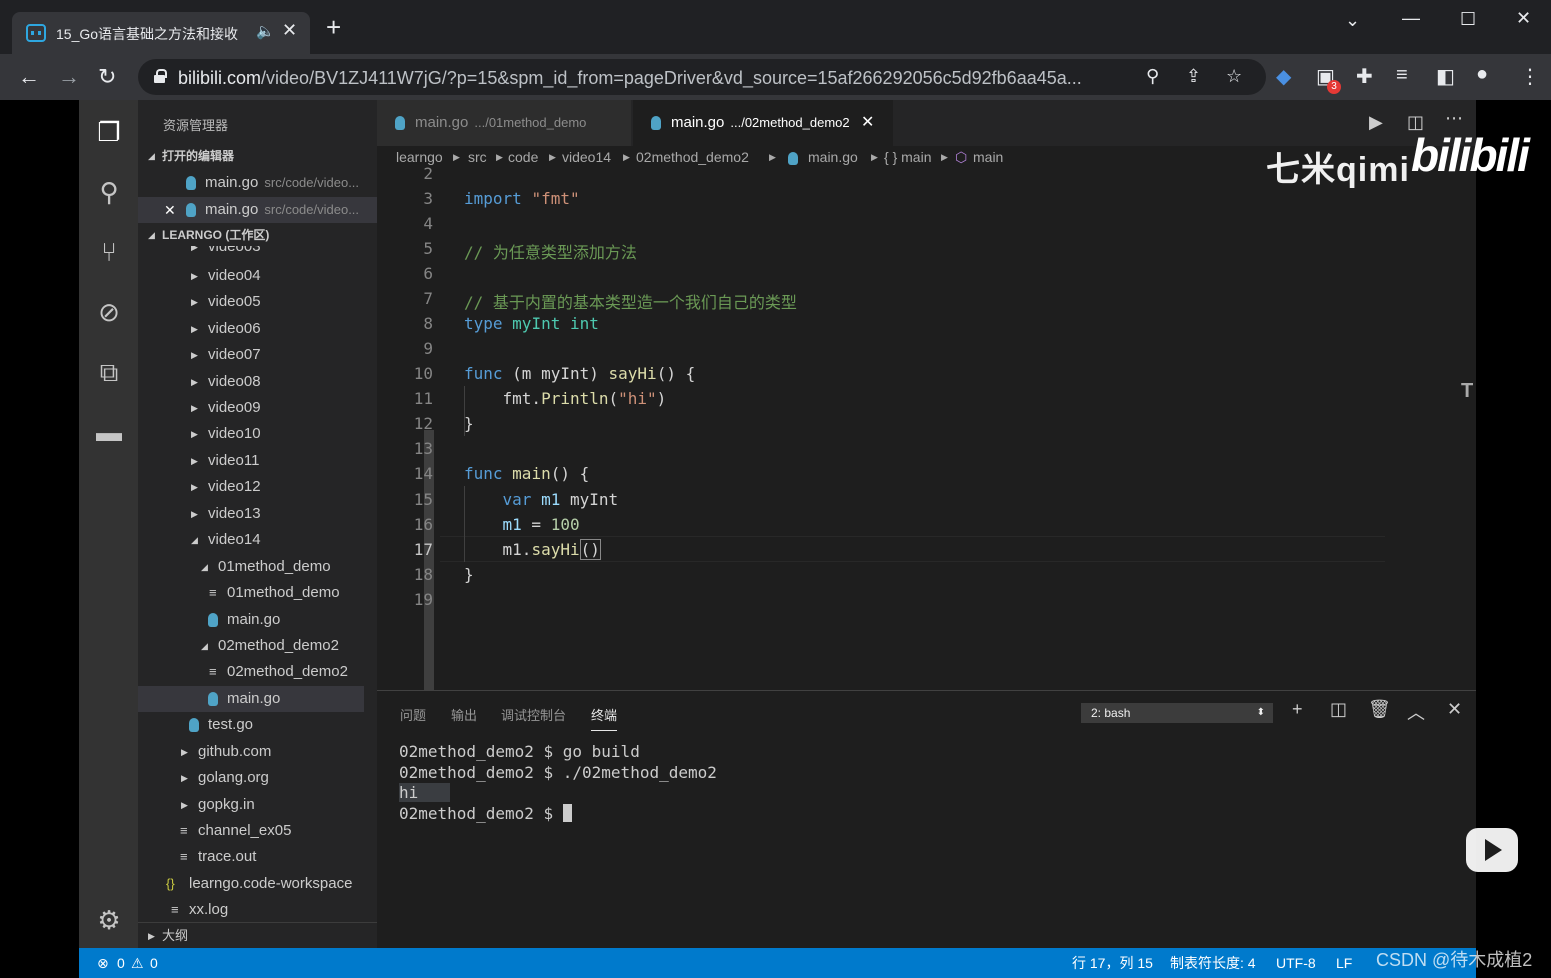 The width and height of the screenshot is (1551, 978). What do you see at coordinates (251, 382) in the screenshot?
I see `tree-folder-video08: ▶ video08` at bounding box center [251, 382].